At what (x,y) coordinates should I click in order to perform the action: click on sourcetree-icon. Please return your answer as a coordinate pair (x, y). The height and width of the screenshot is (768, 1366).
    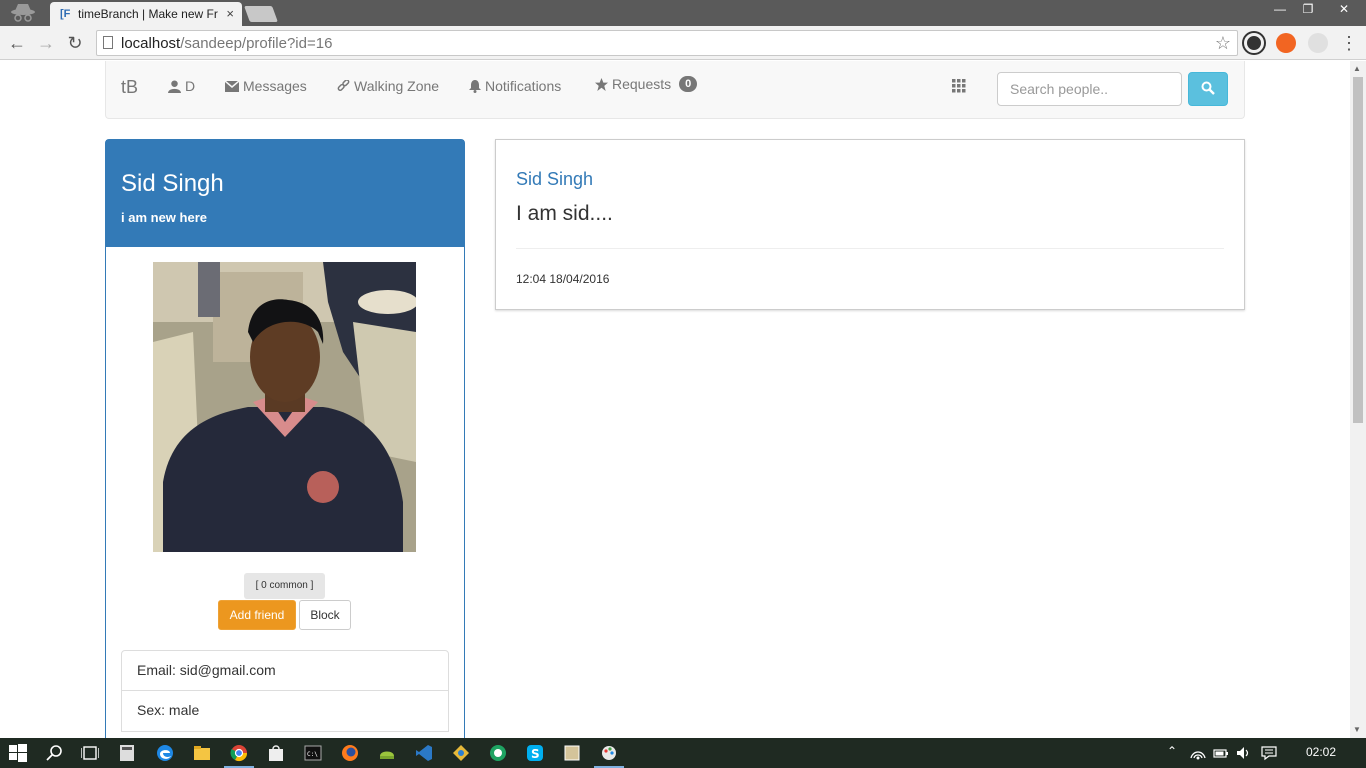
    Looking at the image, I should click on (461, 753).